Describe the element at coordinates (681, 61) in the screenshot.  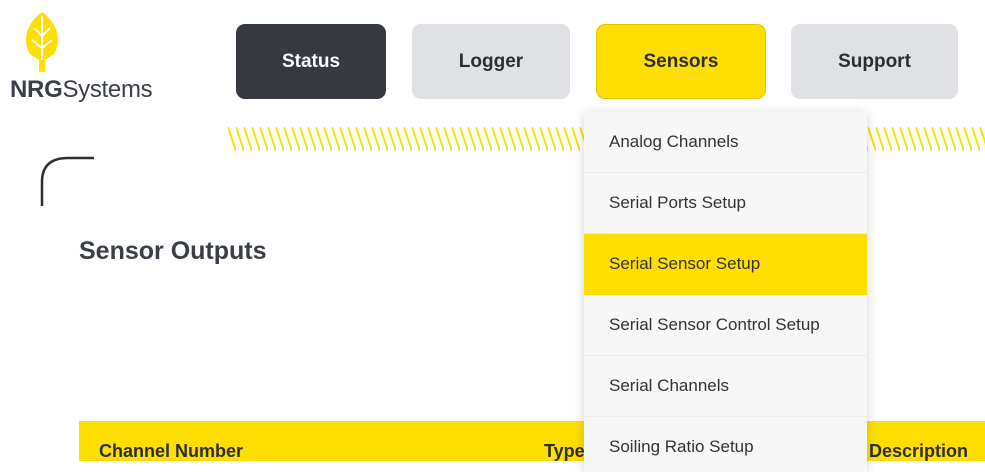
I see `nav-sensors-button: Sensors` at that location.